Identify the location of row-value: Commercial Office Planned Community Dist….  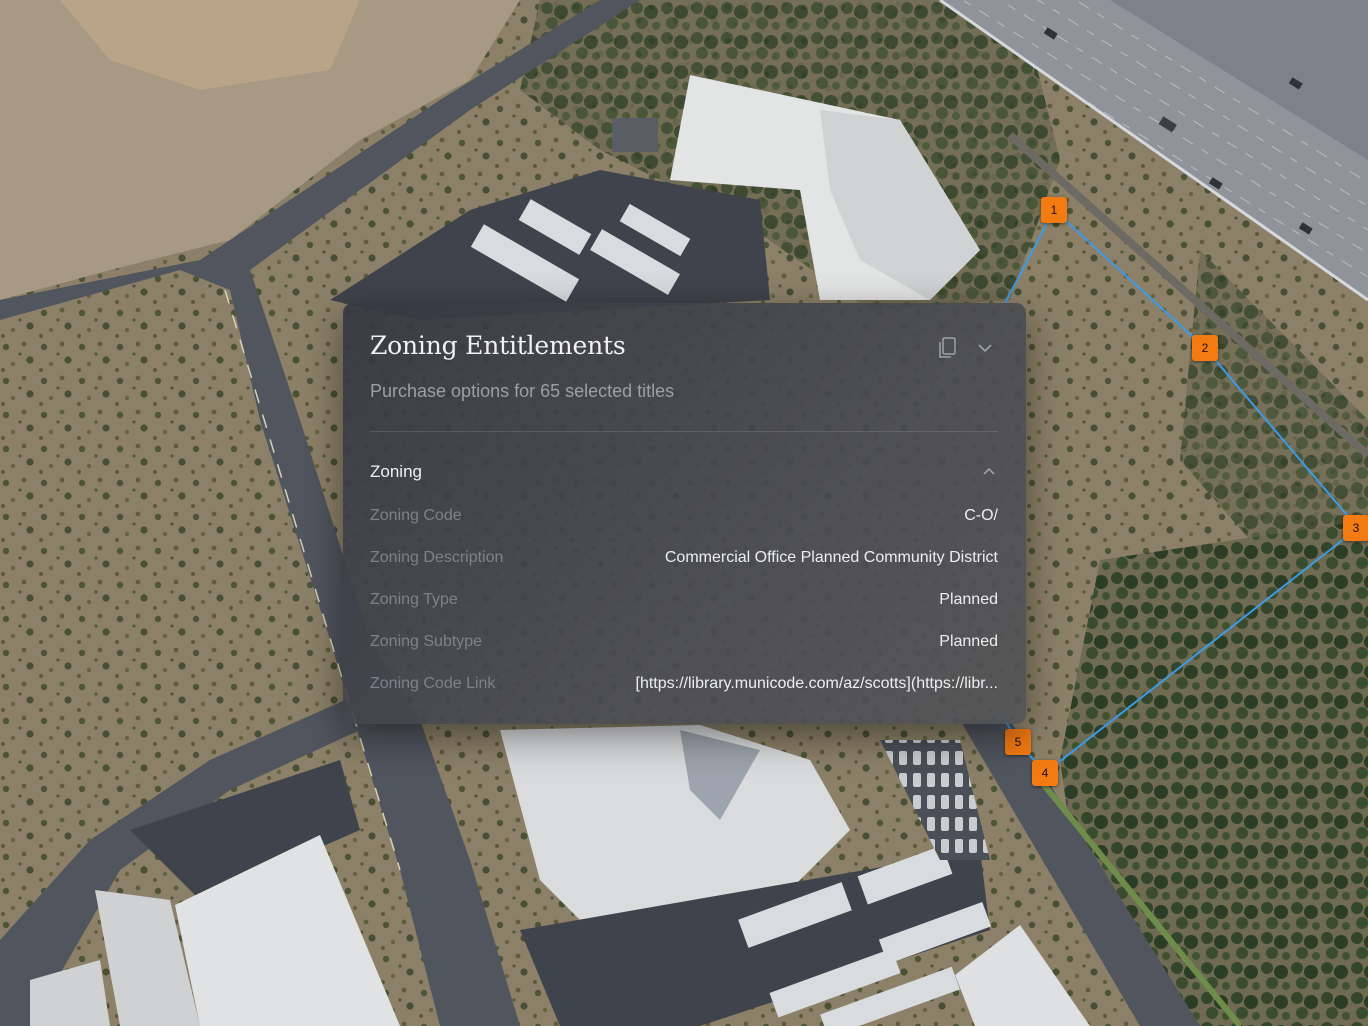
(831, 557).